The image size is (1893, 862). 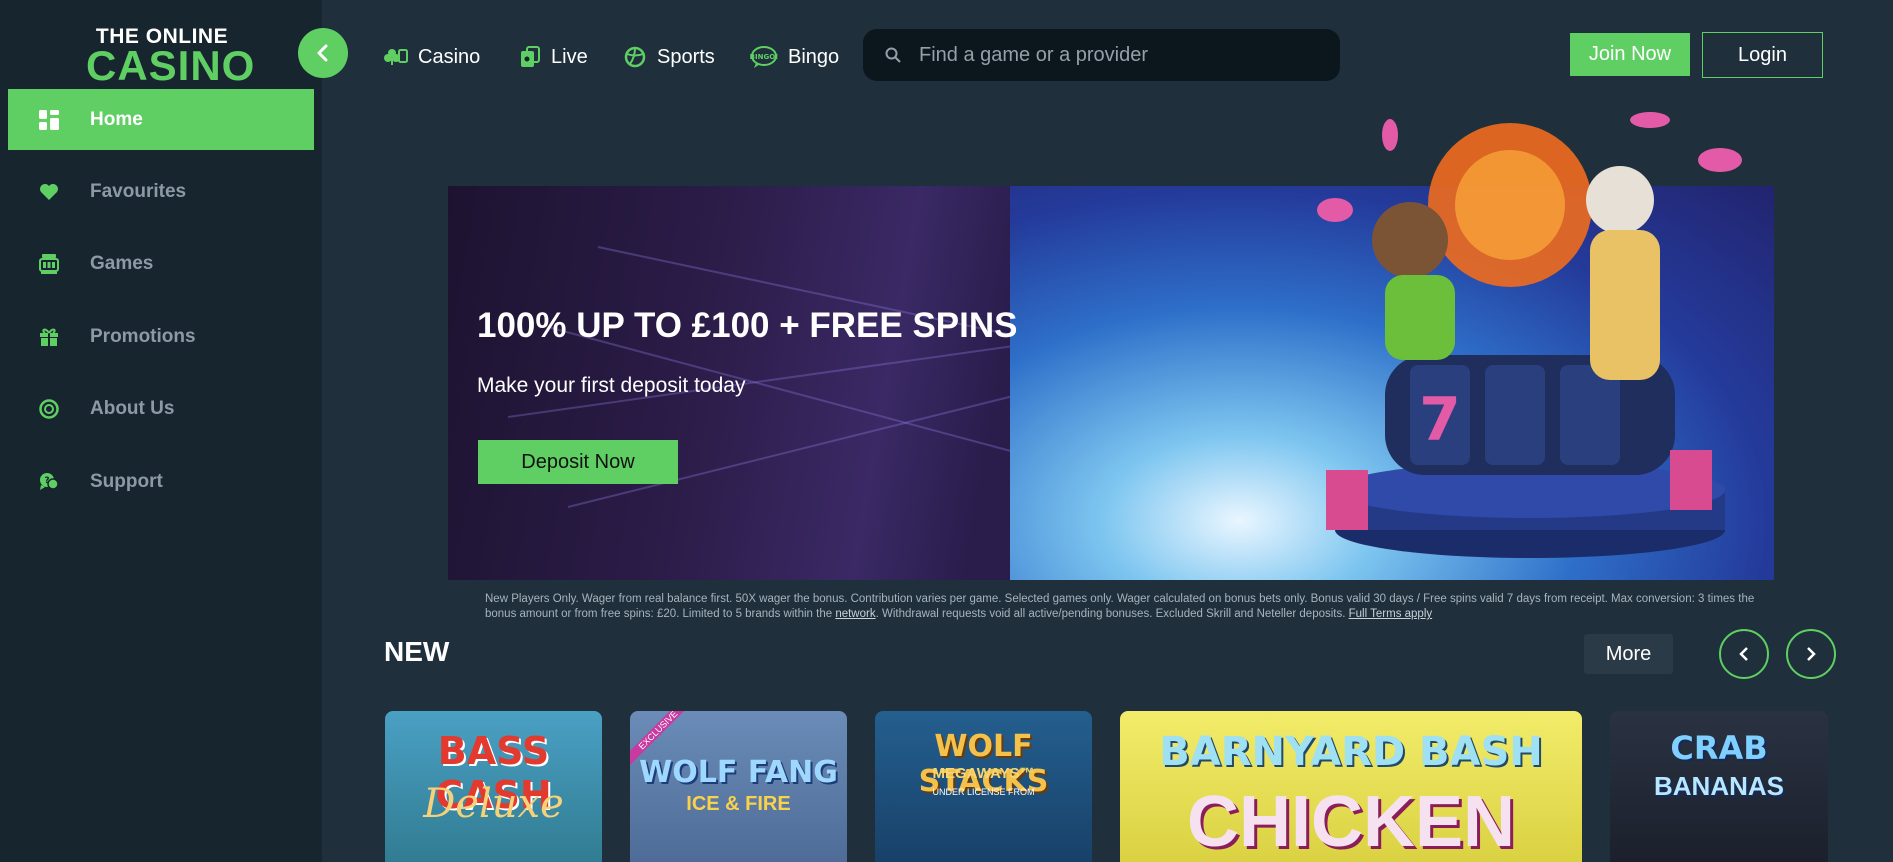 I want to click on ball-icon, so click(x=635, y=57).